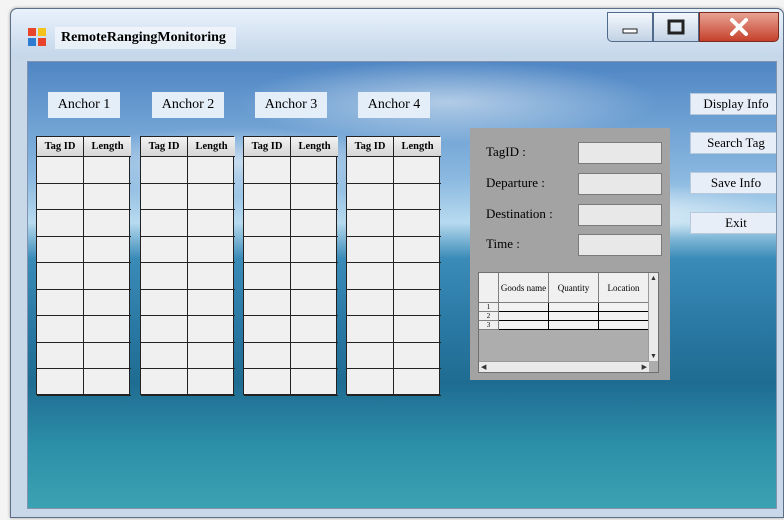 The height and width of the screenshot is (520, 784). I want to click on search-tag-button: Search Tag, so click(733, 143).